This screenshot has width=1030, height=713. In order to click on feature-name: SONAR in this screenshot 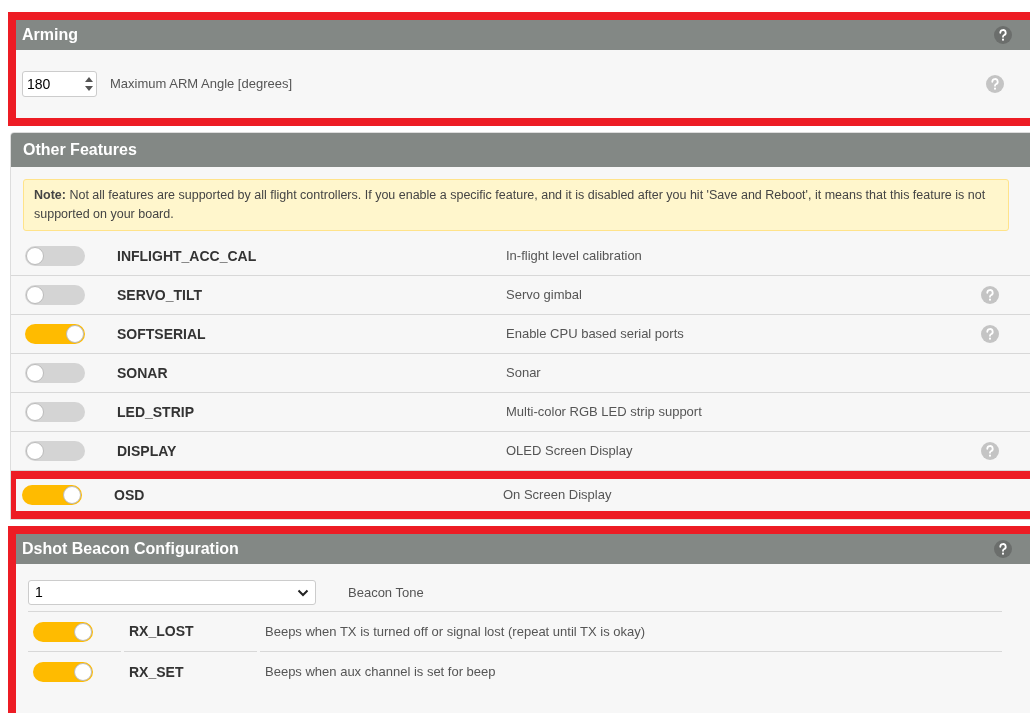, I will do `click(143, 373)`.